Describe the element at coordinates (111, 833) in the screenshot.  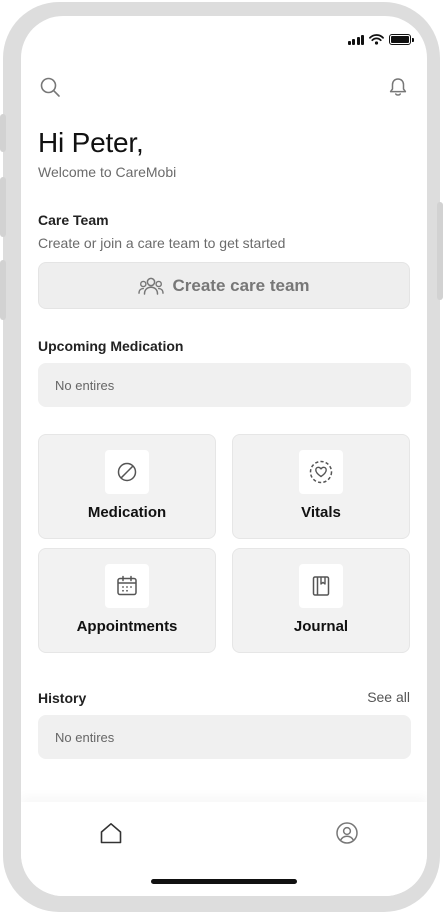
I see `home-icon` at that location.